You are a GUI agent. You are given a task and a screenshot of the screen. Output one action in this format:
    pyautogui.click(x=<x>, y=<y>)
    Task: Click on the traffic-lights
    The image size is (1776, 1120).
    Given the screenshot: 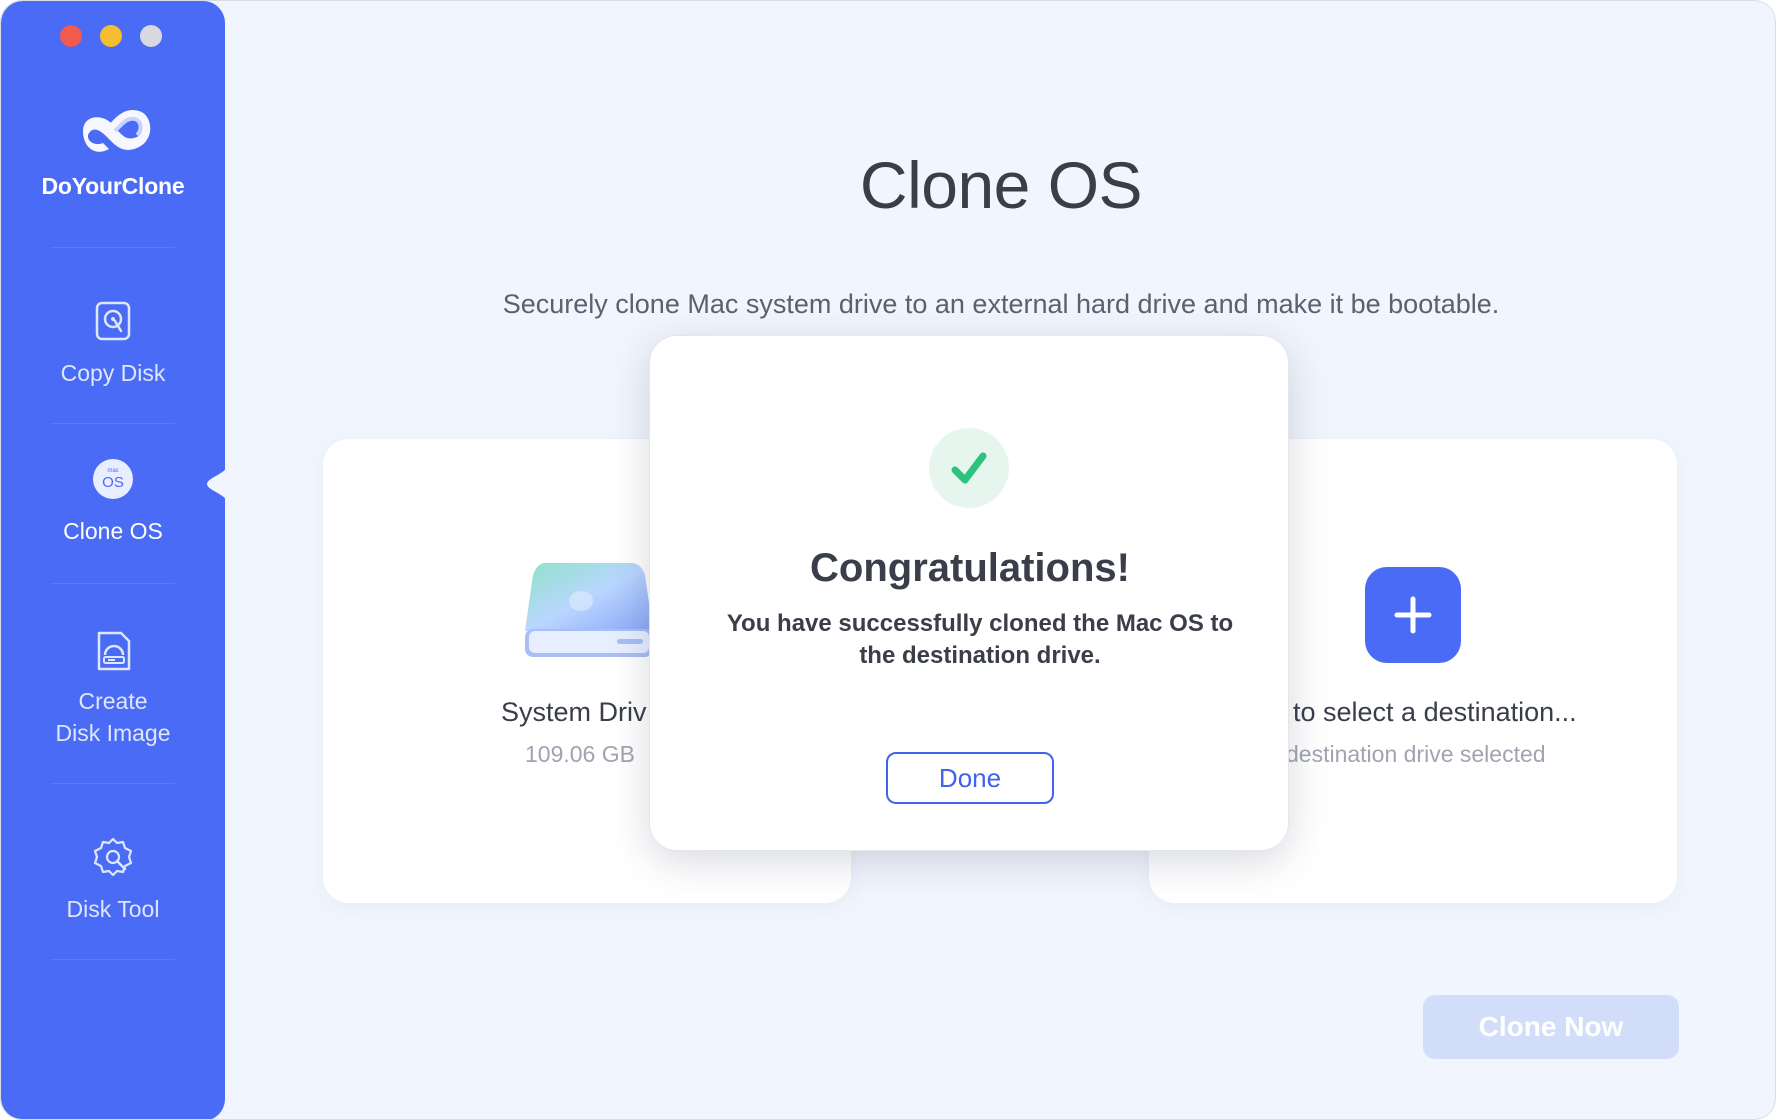 What is the action you would take?
    pyautogui.click(x=111, y=36)
    